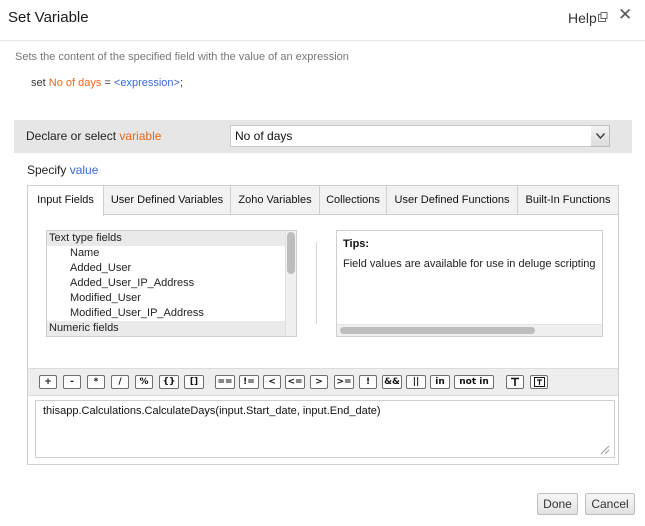  Describe the element at coordinates (295, 382) in the screenshot. I see `less-equal-operator-button: <=` at that location.